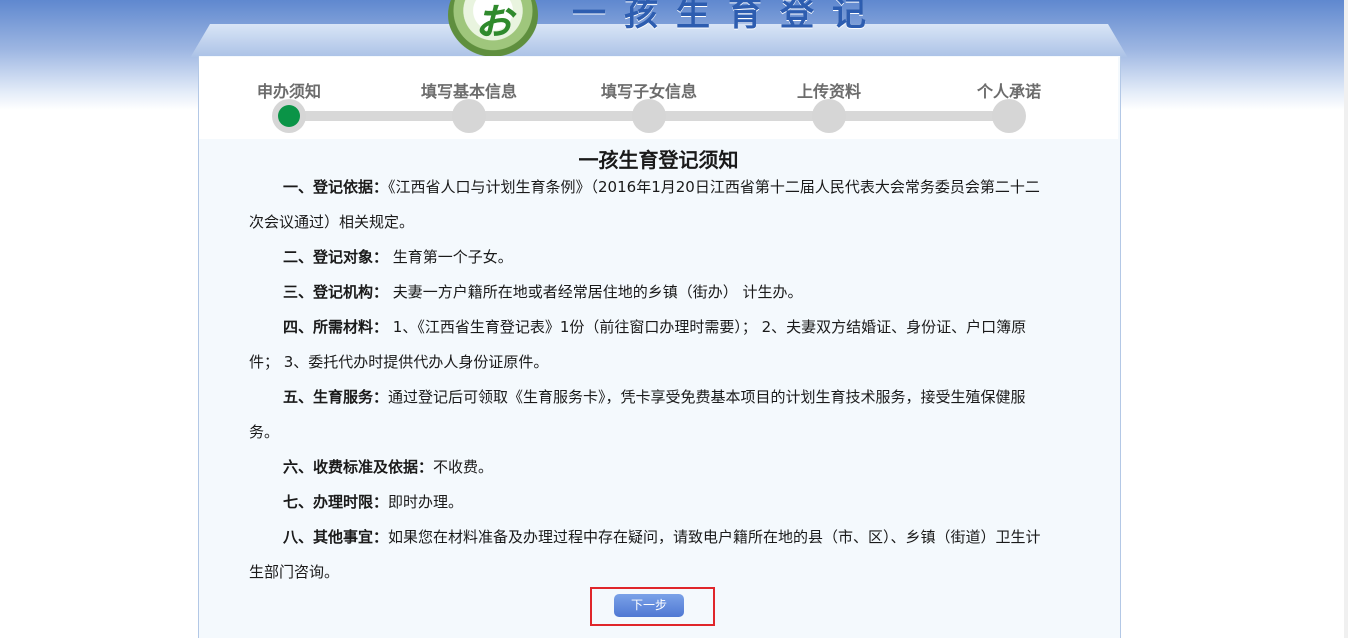 Image resolution: width=1348 pixels, height=638 pixels. Describe the element at coordinates (450, 257) in the screenshot. I see `notice-text: 生育第一个子女。` at that location.